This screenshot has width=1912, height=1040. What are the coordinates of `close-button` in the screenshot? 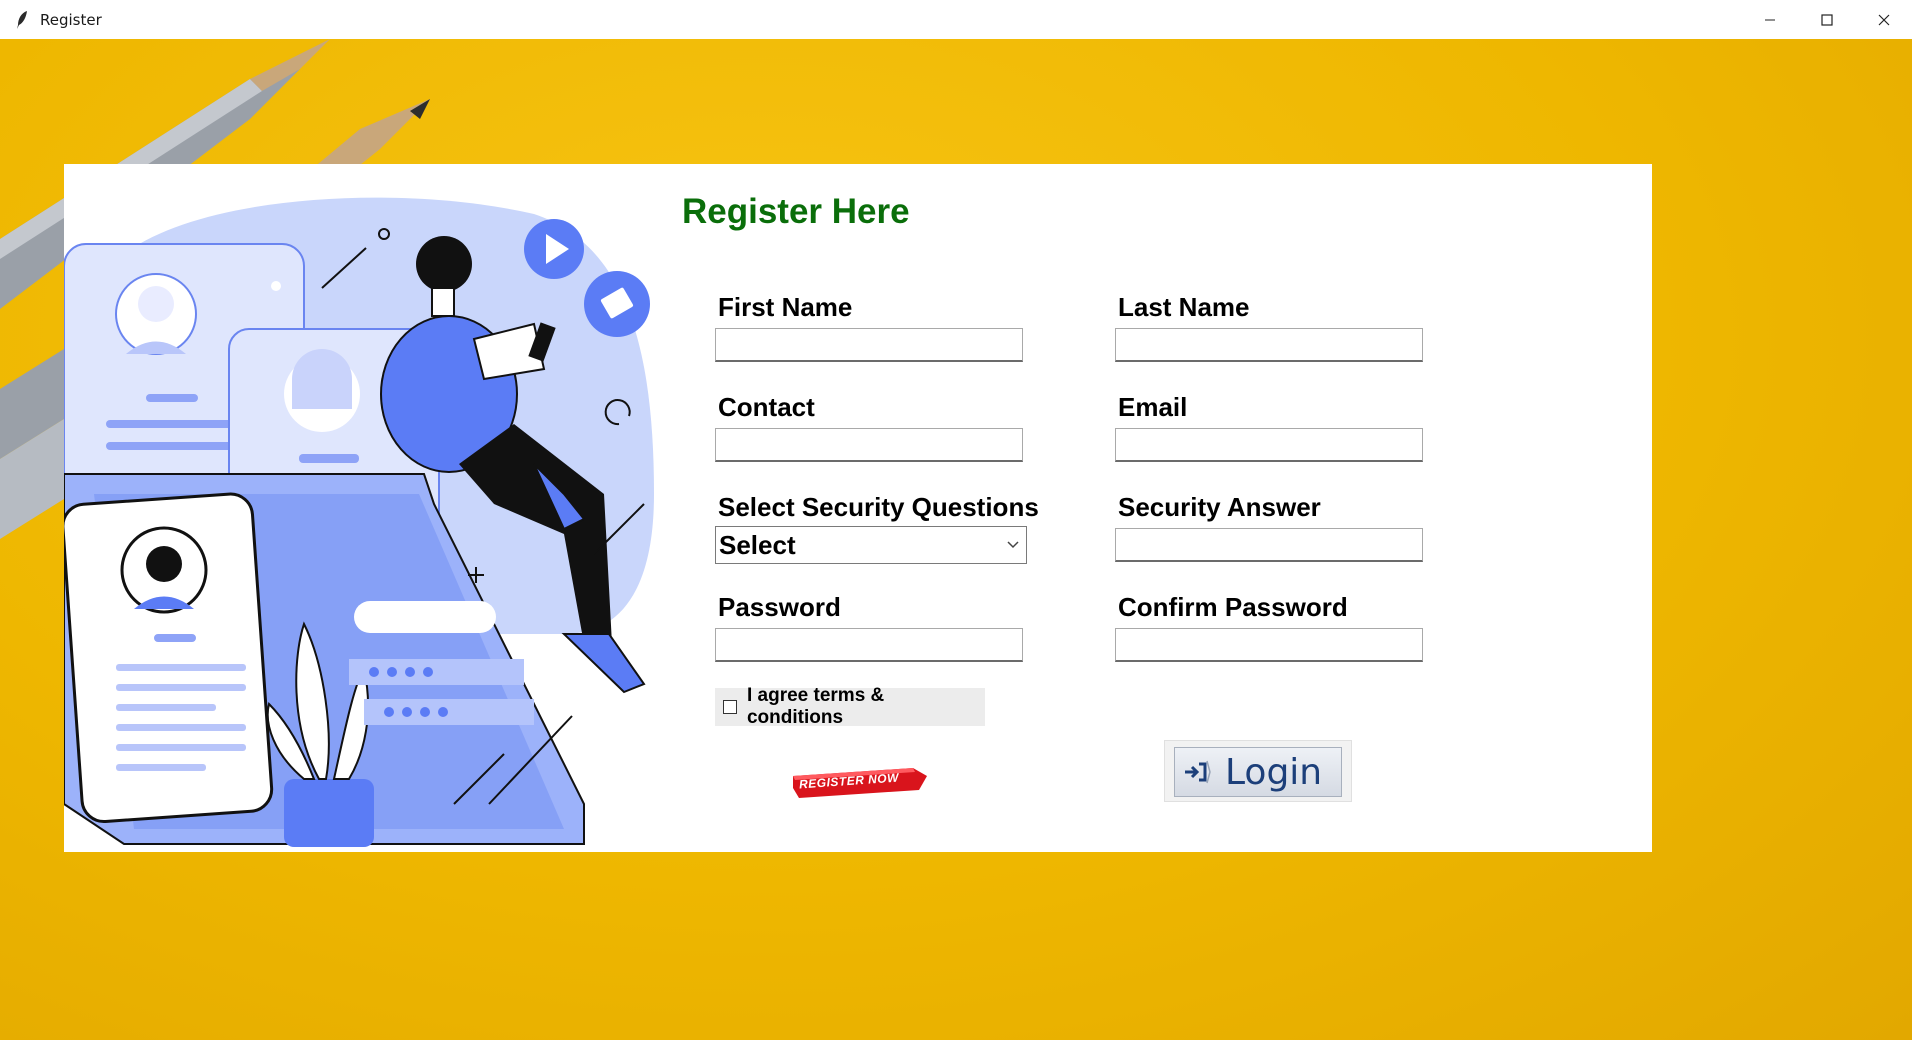 It's located at (1883, 19).